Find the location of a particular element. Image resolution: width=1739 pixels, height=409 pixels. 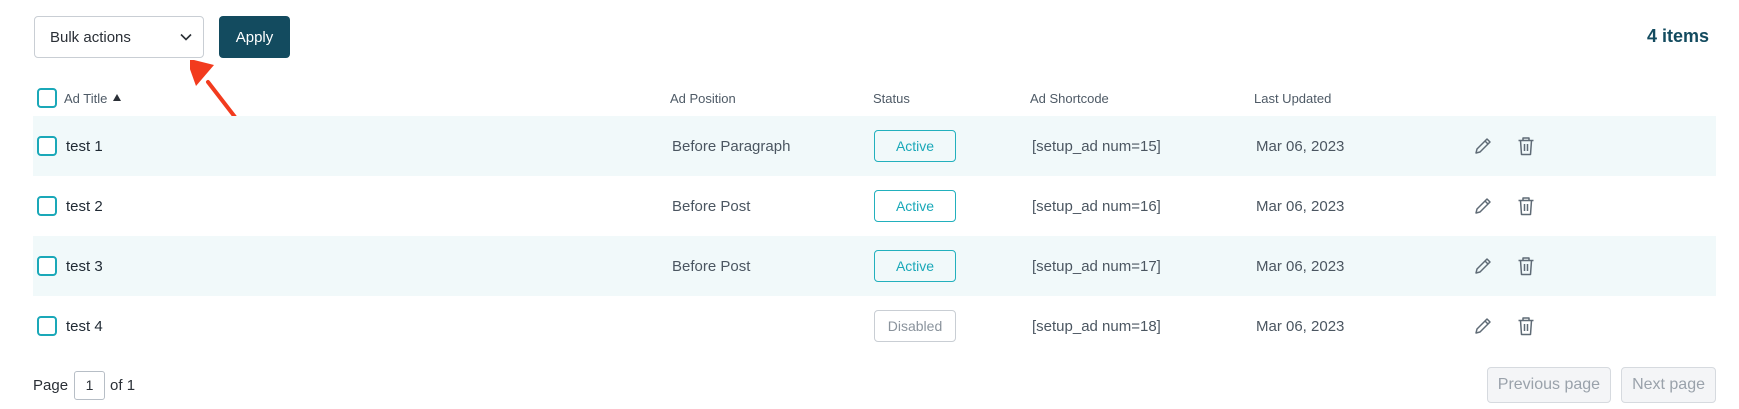

bulk-actions-value: Bulk actions is located at coordinates (90, 37).